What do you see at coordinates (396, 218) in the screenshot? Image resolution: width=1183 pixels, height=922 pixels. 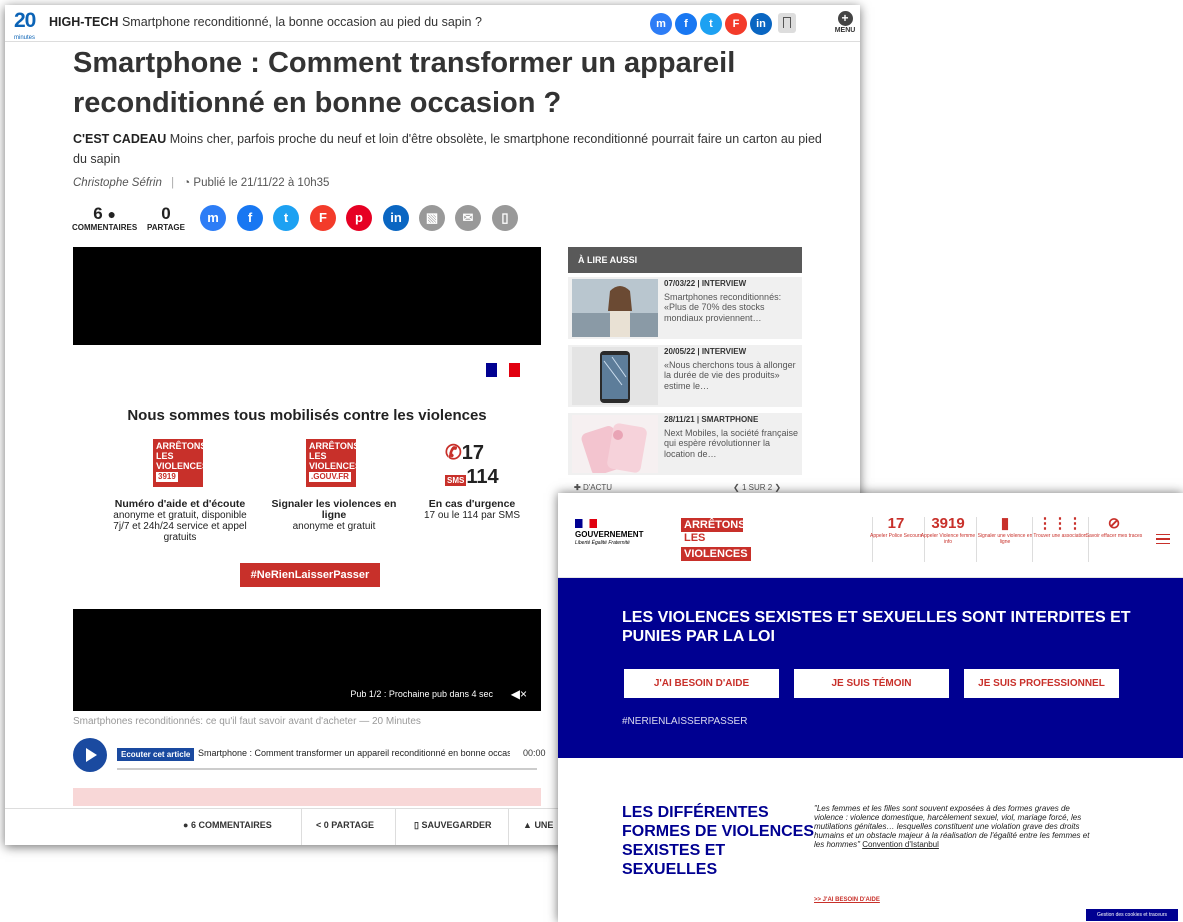 I see `linkedin-button: in` at bounding box center [396, 218].